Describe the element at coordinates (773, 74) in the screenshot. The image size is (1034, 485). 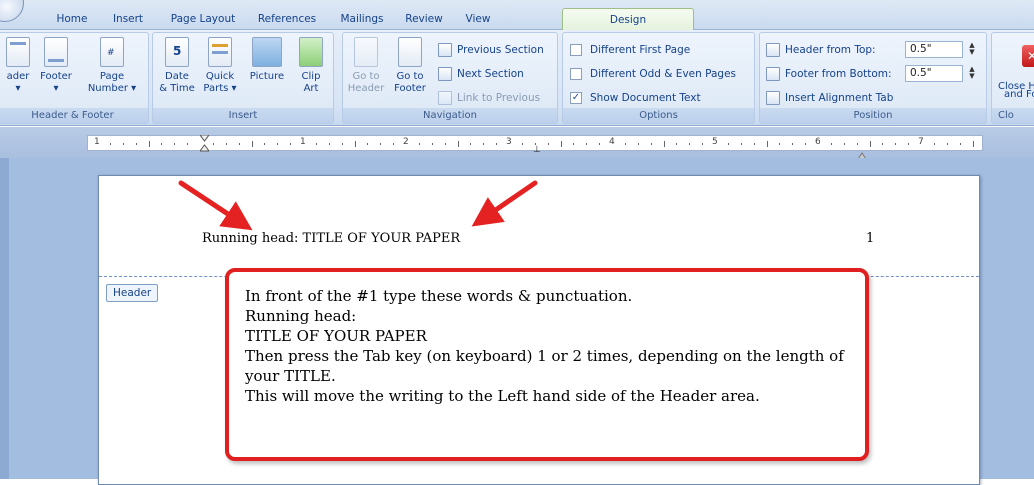
I see `footer-from-bottom-icon` at that location.